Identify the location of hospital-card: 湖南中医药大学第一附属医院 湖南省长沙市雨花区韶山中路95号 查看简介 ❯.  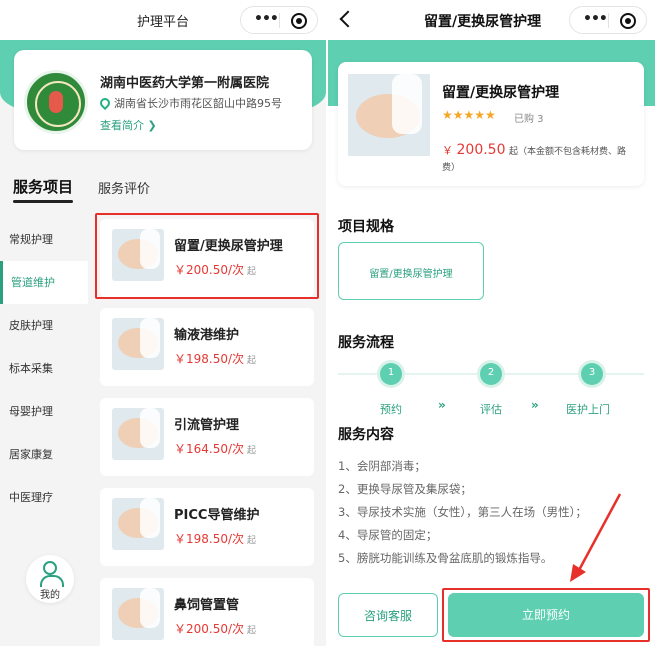
(163, 100).